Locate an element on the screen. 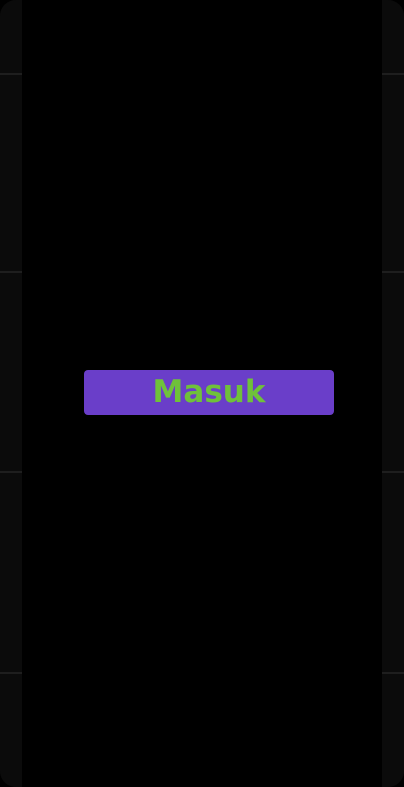 The width and height of the screenshot is (404, 787). right-bezel is located at coordinates (393, 393).